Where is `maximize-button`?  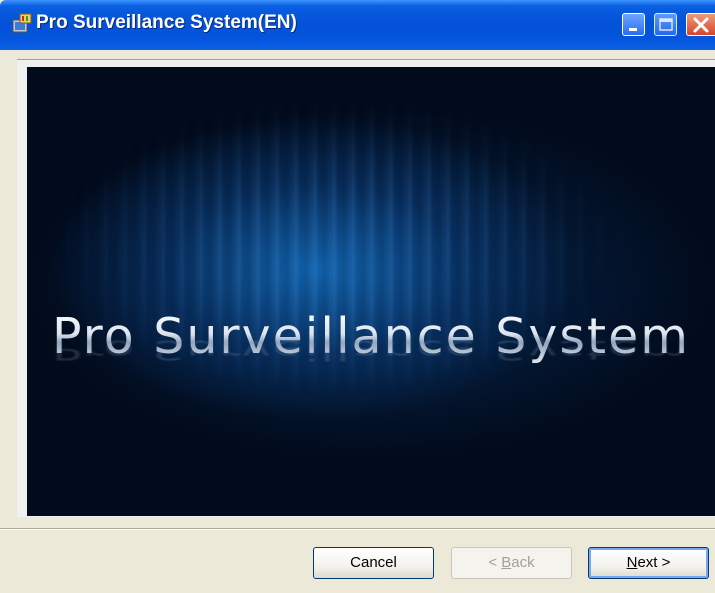
maximize-button is located at coordinates (665, 24).